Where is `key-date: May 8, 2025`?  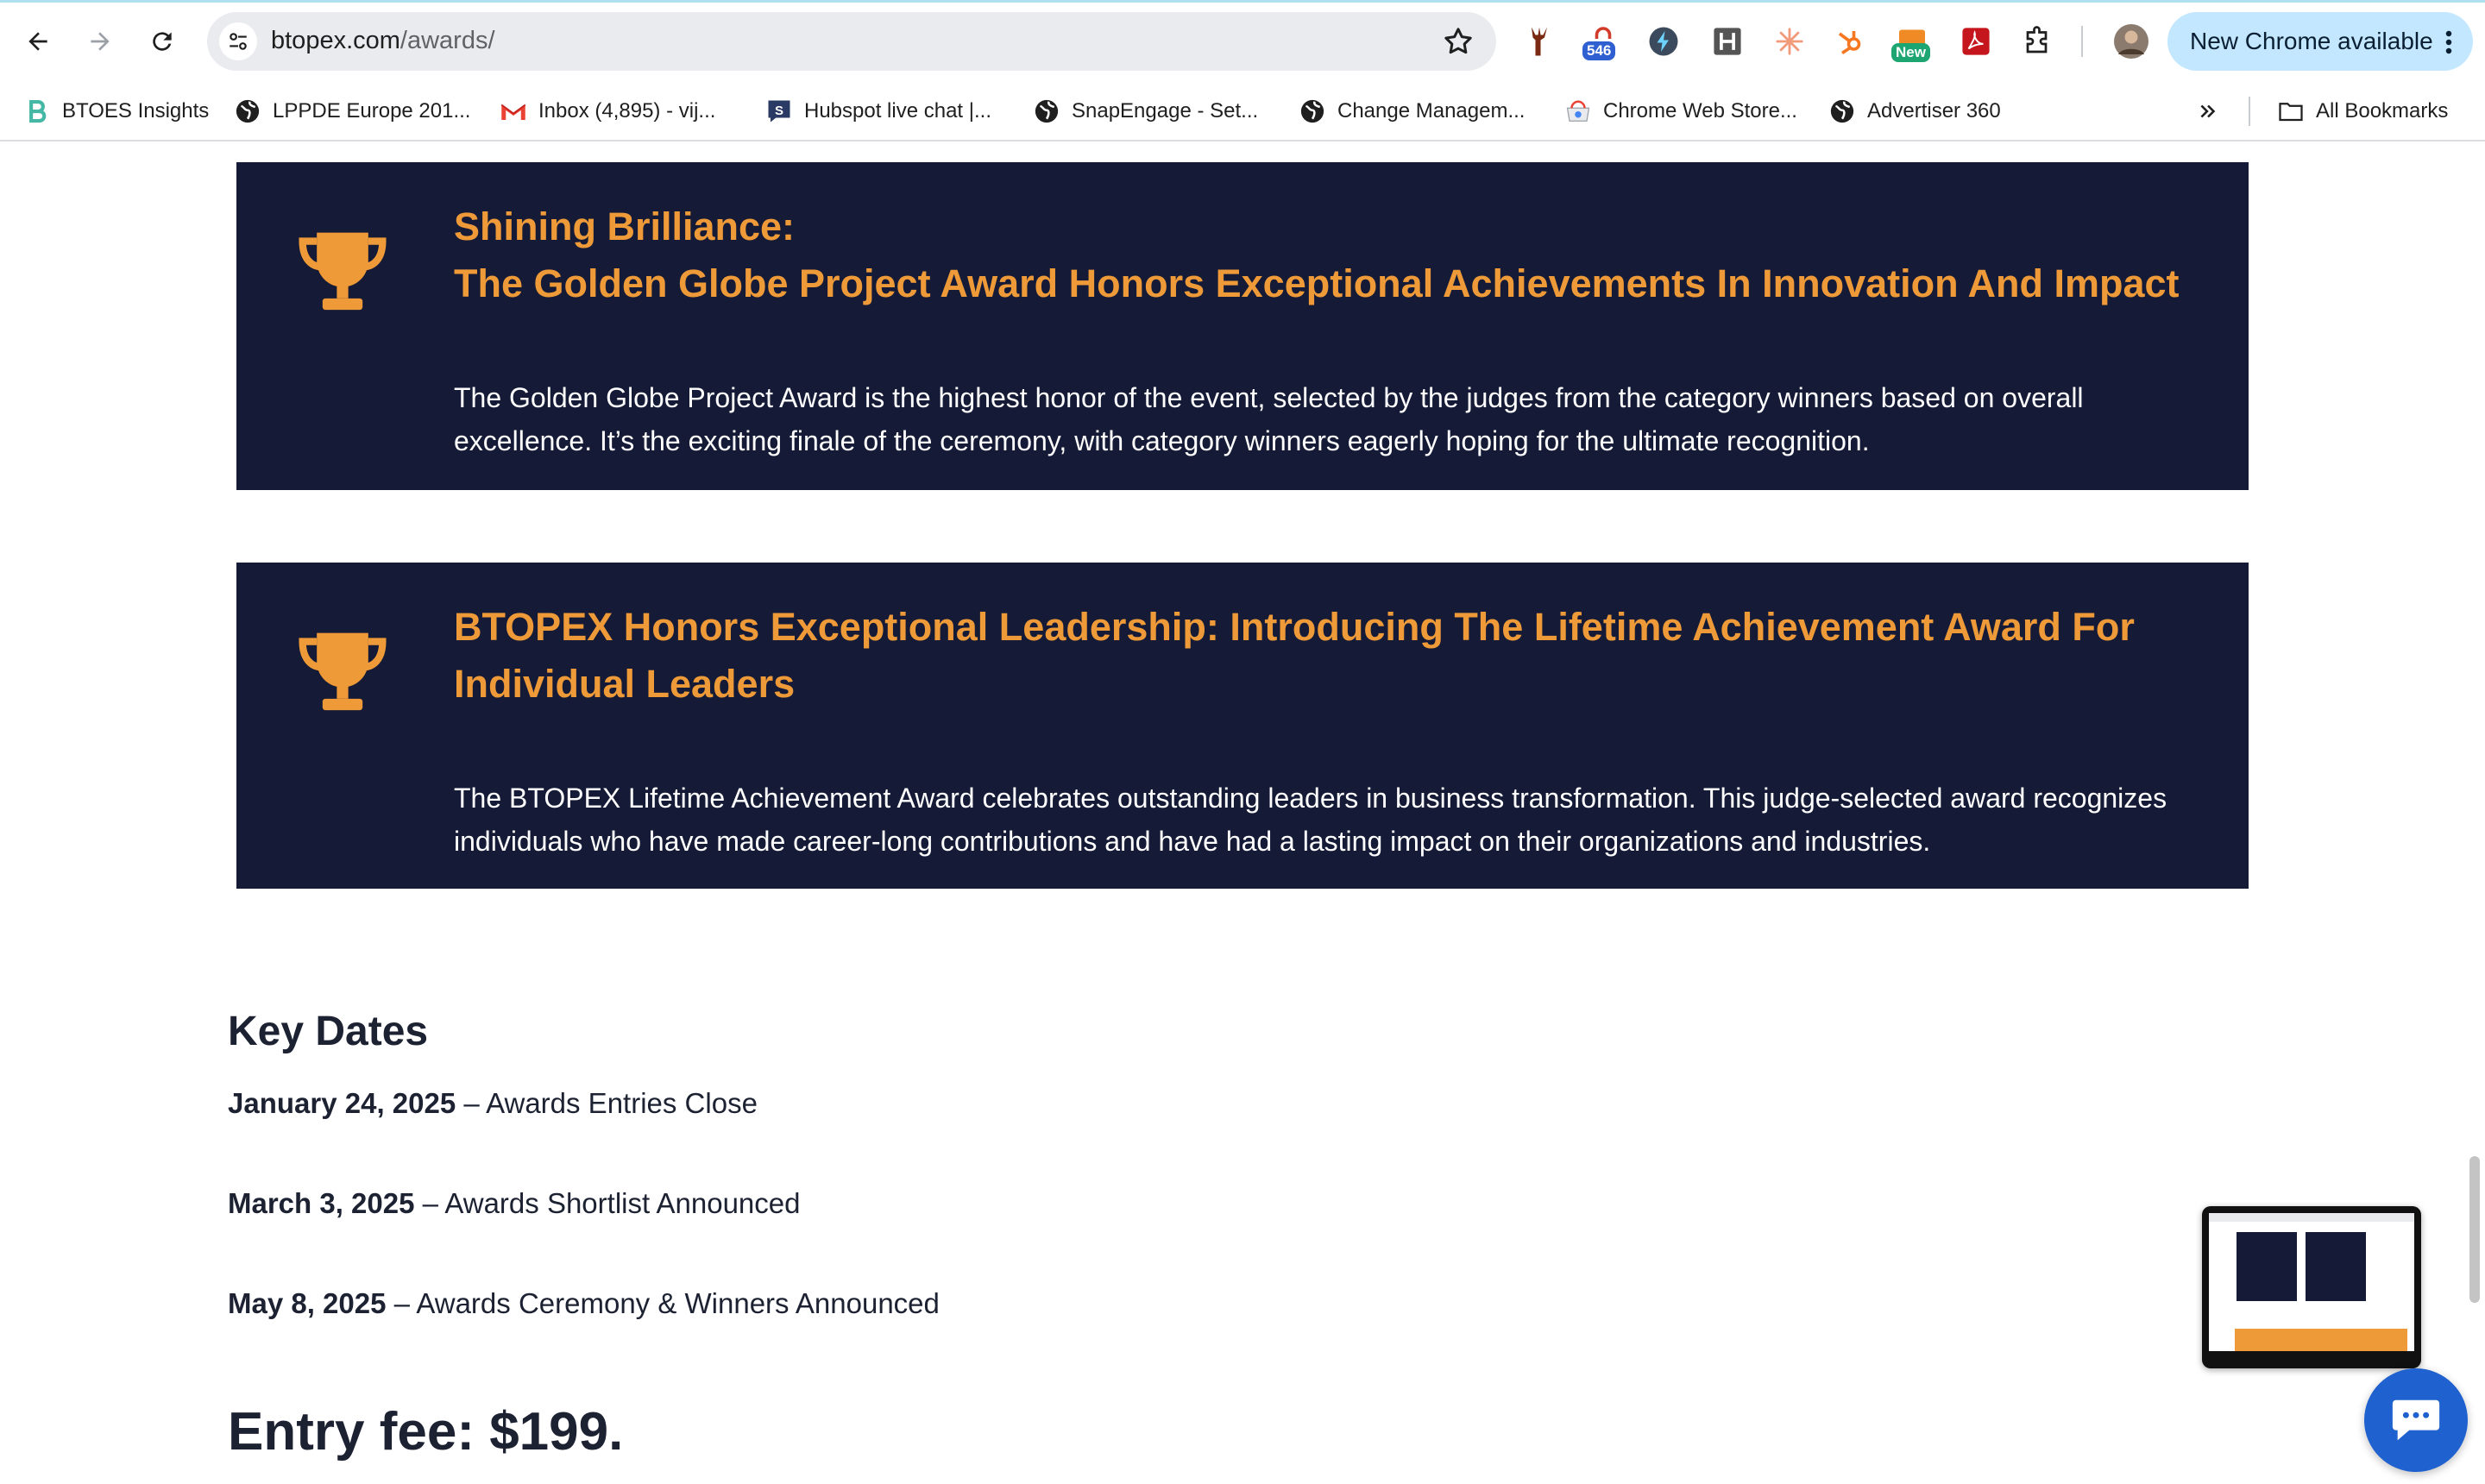
key-date: May 8, 2025 is located at coordinates (307, 1303).